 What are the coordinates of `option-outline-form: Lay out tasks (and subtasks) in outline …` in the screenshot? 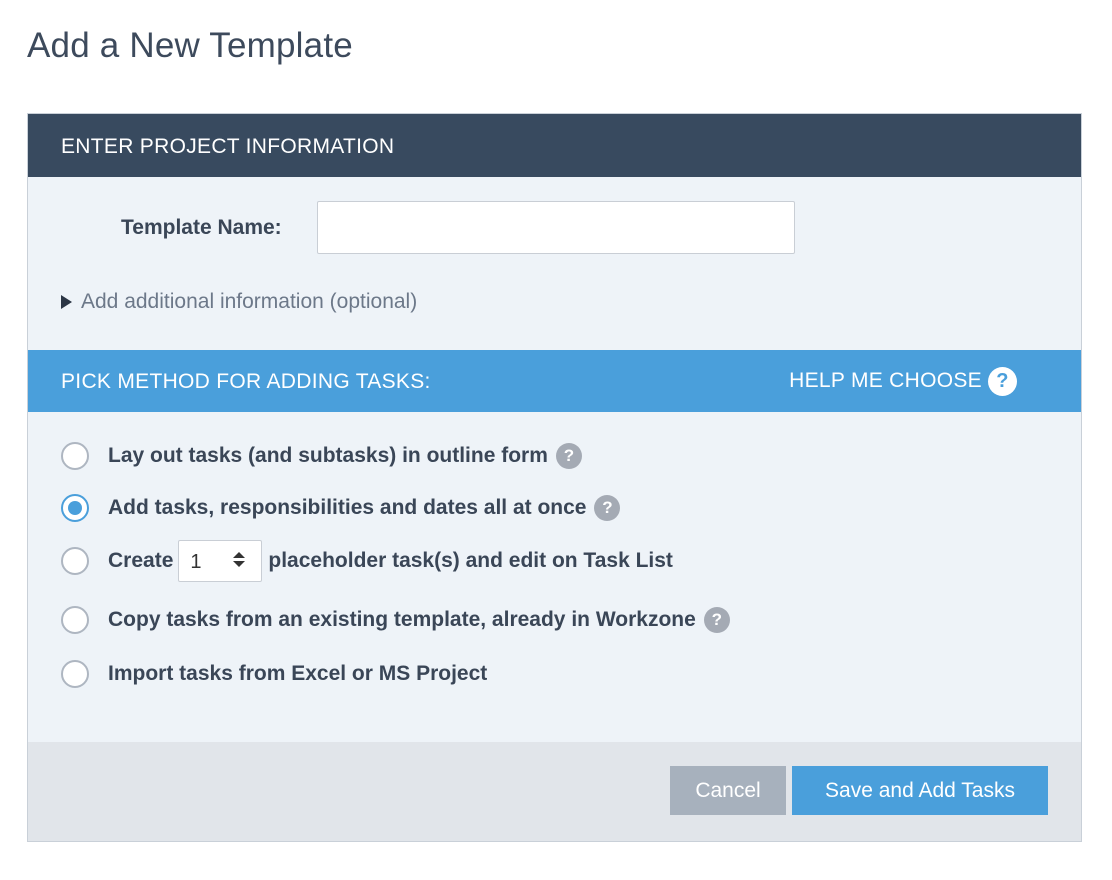 It's located at (321, 456).